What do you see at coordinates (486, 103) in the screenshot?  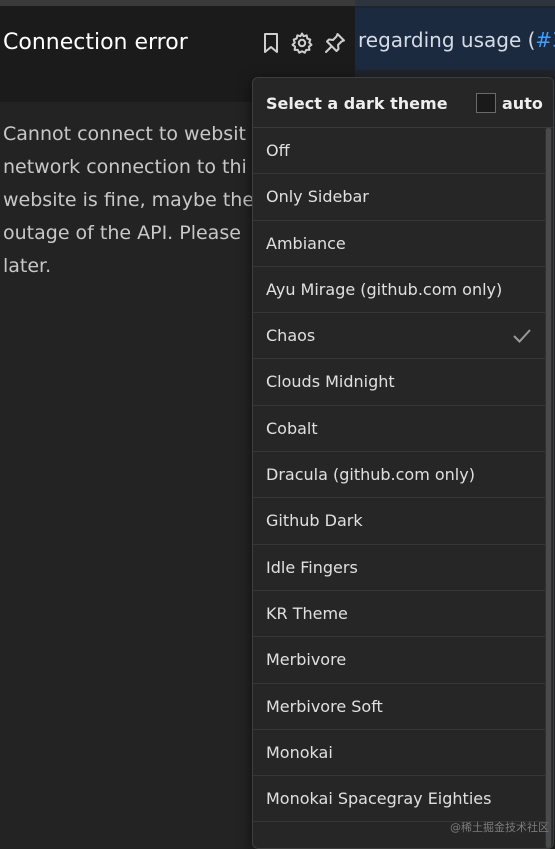 I see `auto-checkbox` at bounding box center [486, 103].